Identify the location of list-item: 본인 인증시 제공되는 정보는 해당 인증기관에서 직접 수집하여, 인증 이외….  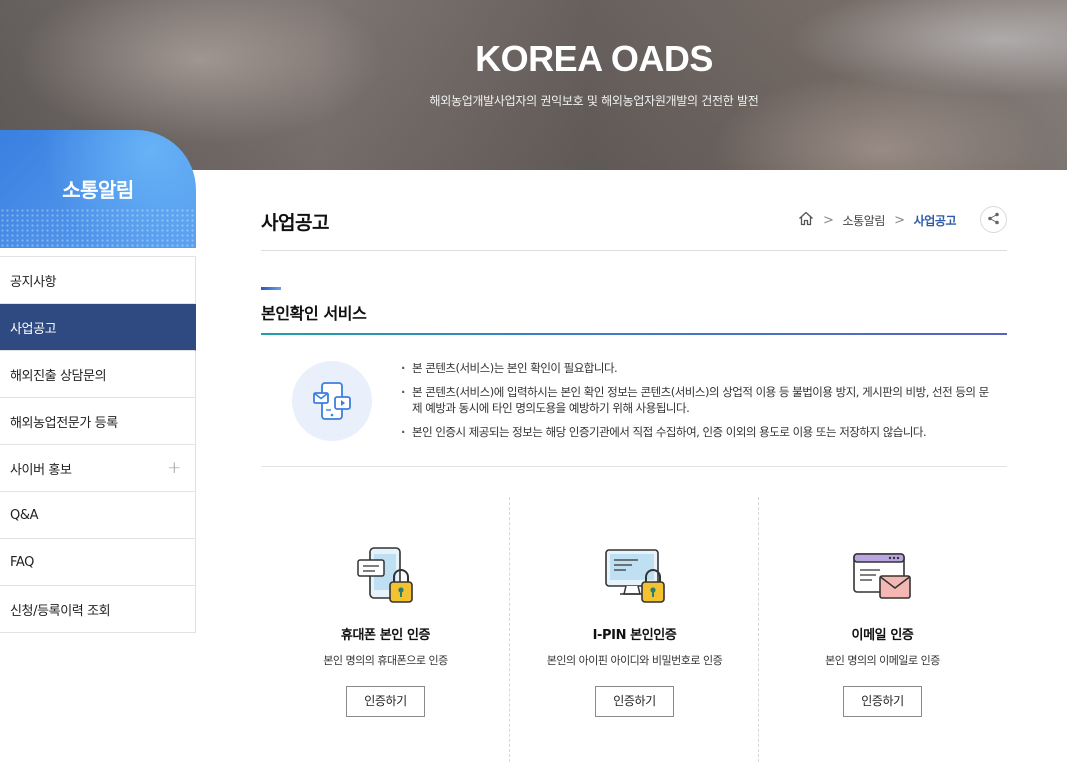
(695, 432).